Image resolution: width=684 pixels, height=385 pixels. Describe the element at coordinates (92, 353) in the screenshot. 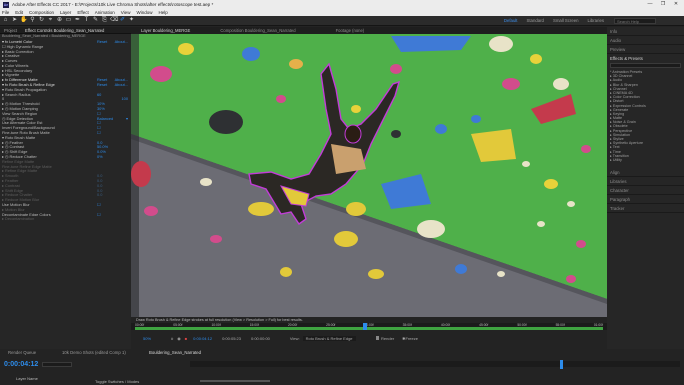

I see `tab-demo-comp: 10k Demo Shots (edited Comp 1)` at that location.